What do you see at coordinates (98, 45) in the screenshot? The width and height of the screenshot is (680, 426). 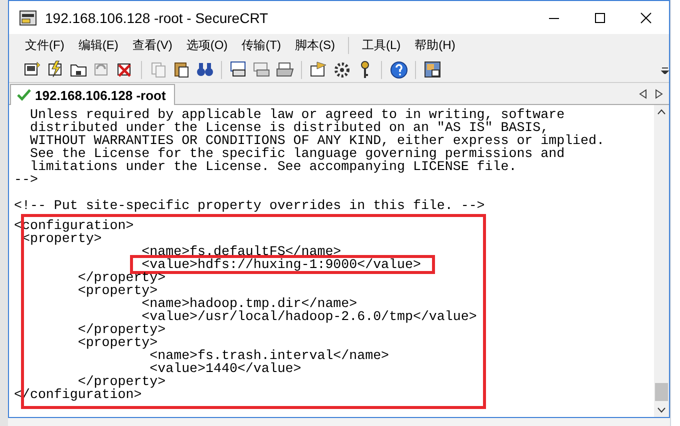 I see `menu-item: 编辑(E)` at bounding box center [98, 45].